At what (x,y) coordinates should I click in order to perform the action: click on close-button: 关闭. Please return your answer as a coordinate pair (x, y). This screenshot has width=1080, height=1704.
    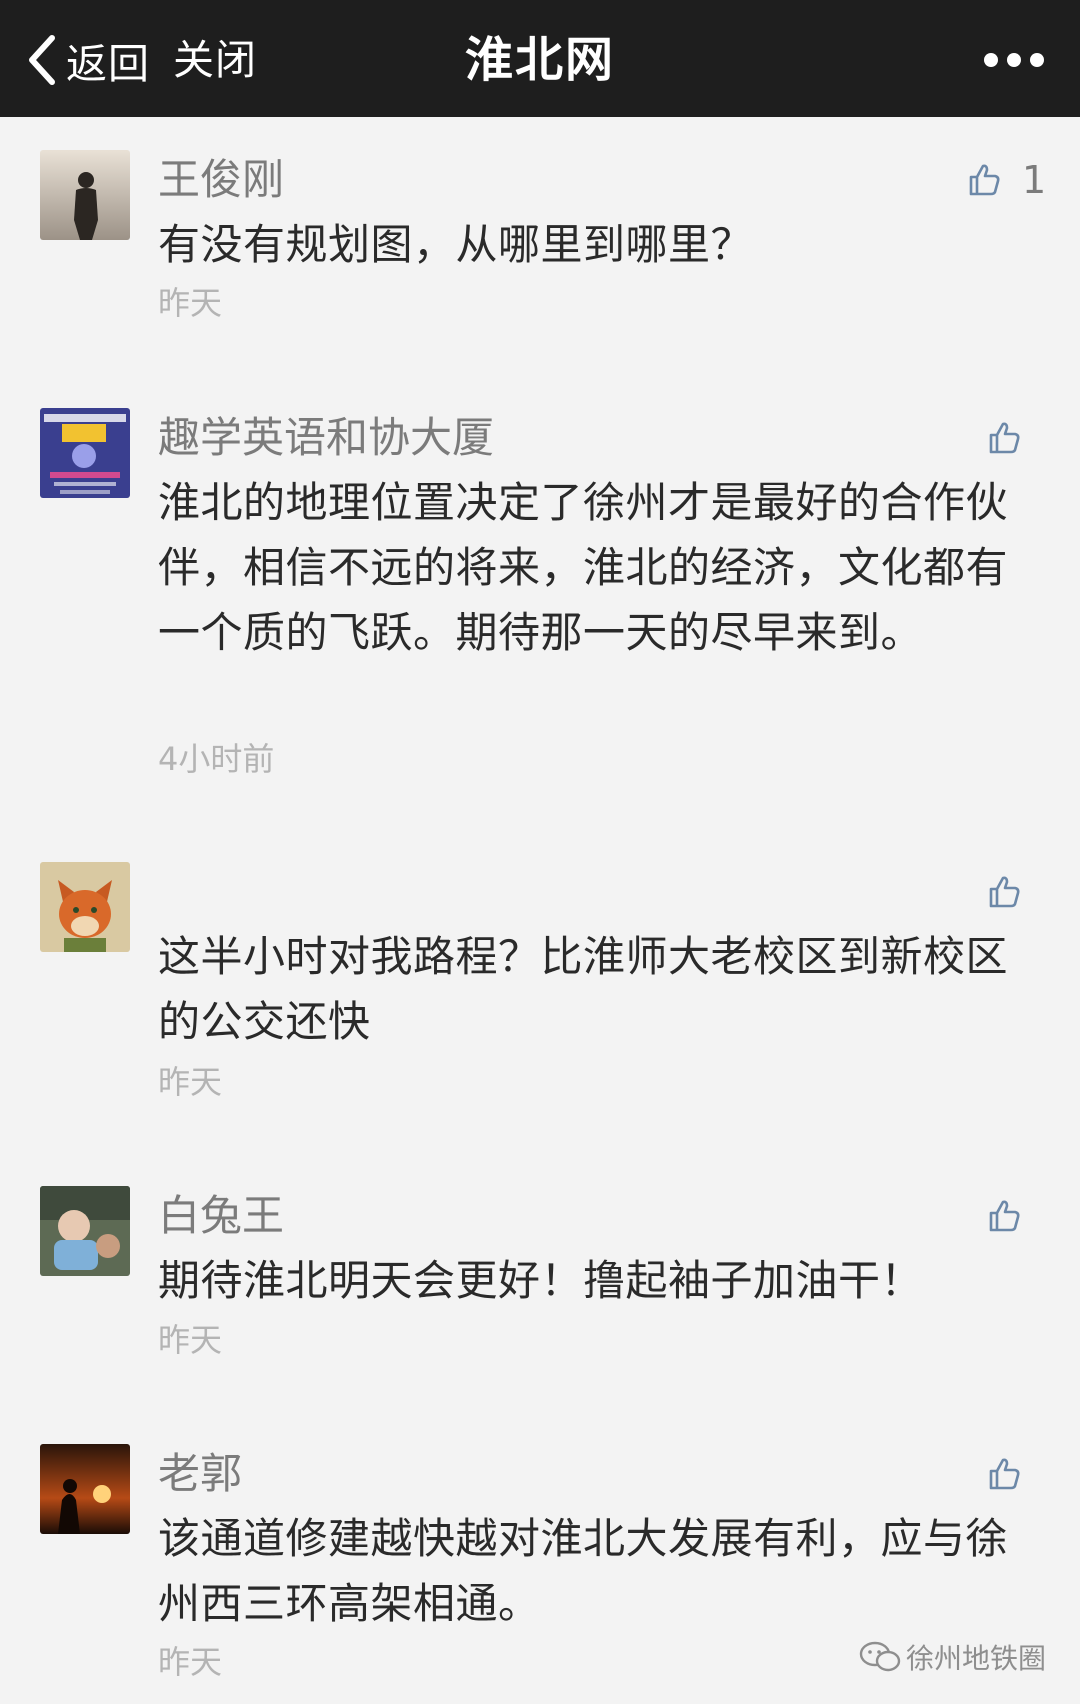
    Looking at the image, I should click on (215, 60).